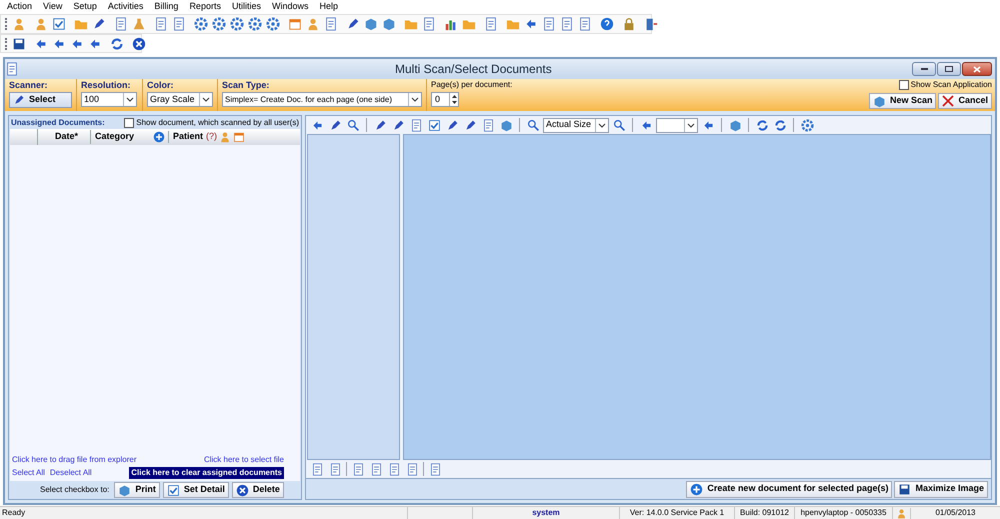  I want to click on delete-button: Delete, so click(258, 490).